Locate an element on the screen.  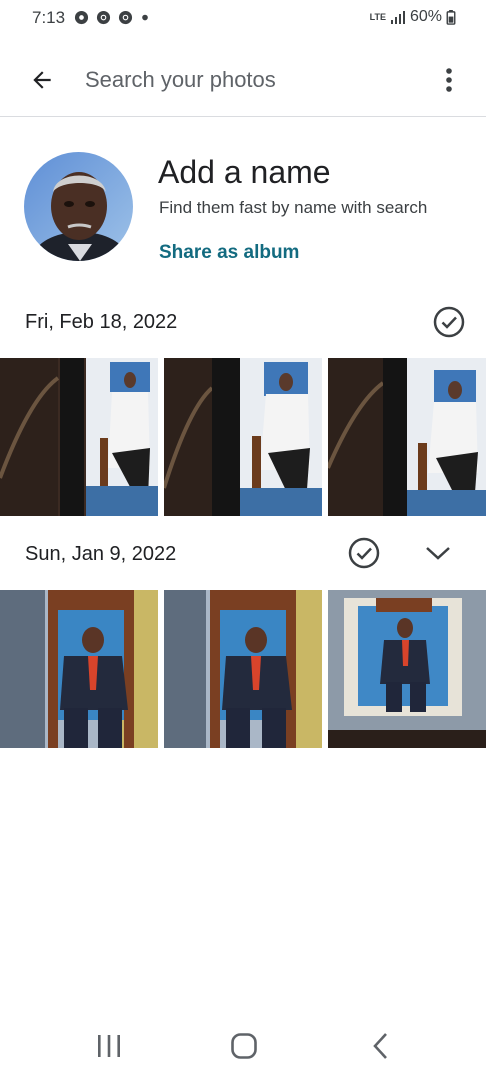
nav-back-button is located at coordinates (381, 1046).